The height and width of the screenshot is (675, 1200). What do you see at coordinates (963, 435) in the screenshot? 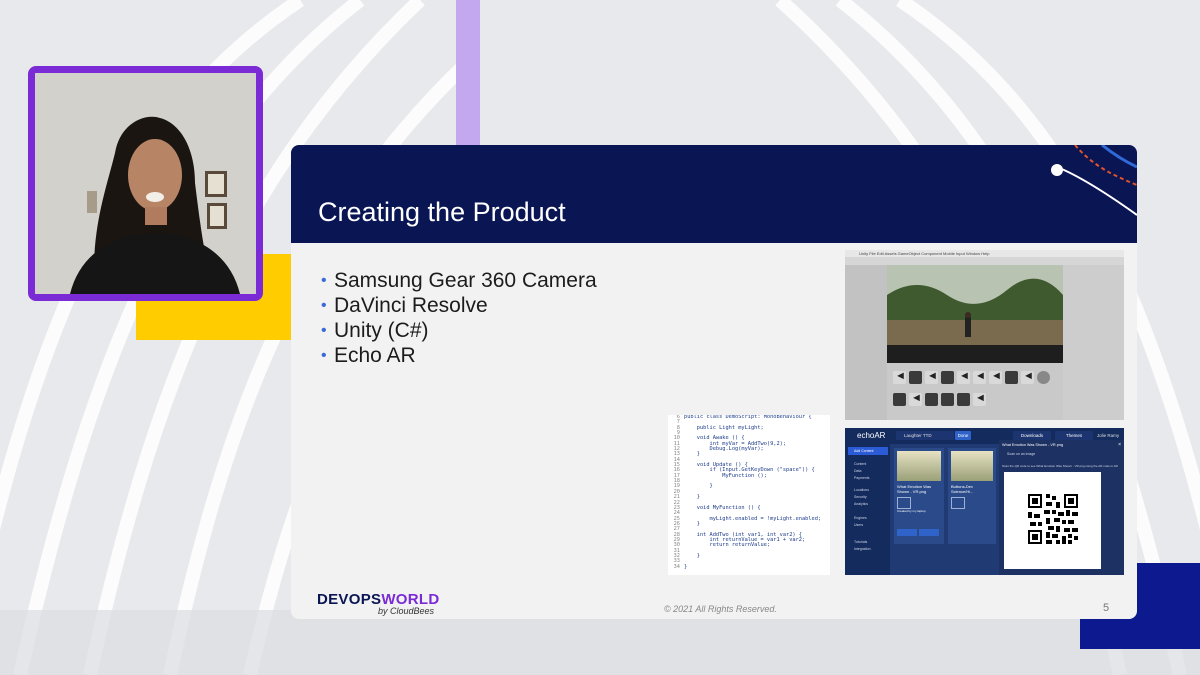
I see `echoar-done-button: Done` at bounding box center [963, 435].